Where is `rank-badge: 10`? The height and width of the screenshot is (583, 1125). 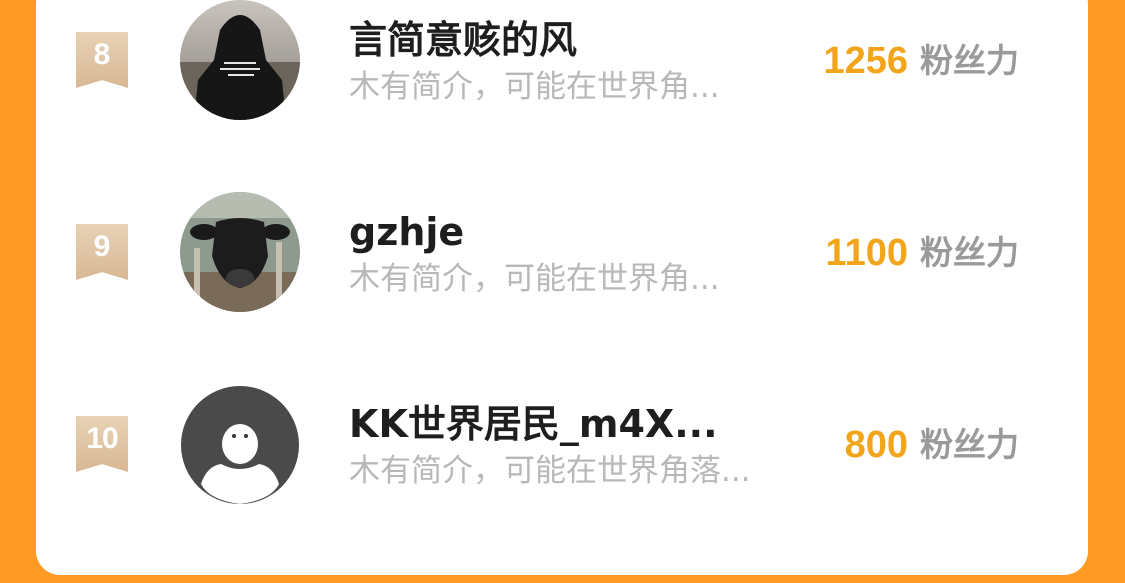 rank-badge: 10 is located at coordinates (102, 444).